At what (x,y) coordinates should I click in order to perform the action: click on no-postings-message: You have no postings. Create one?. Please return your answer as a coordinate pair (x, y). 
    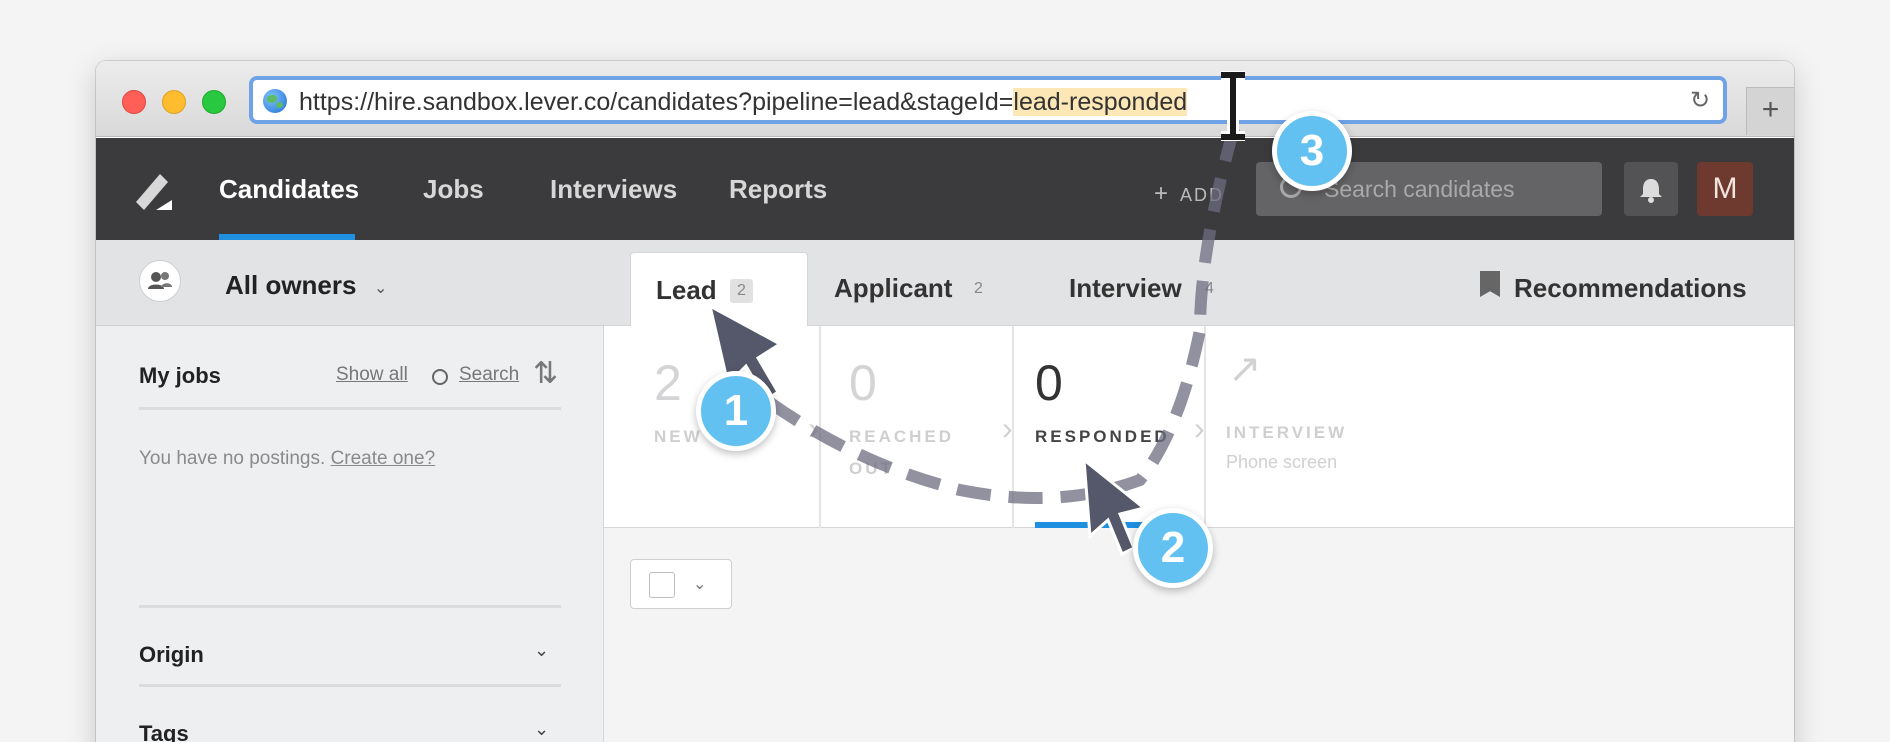
    Looking at the image, I should click on (287, 459).